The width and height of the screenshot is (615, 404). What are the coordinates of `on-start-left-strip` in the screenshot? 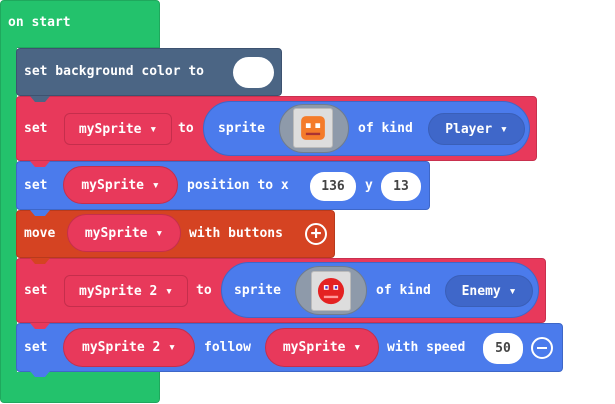 It's located at (8, 212).